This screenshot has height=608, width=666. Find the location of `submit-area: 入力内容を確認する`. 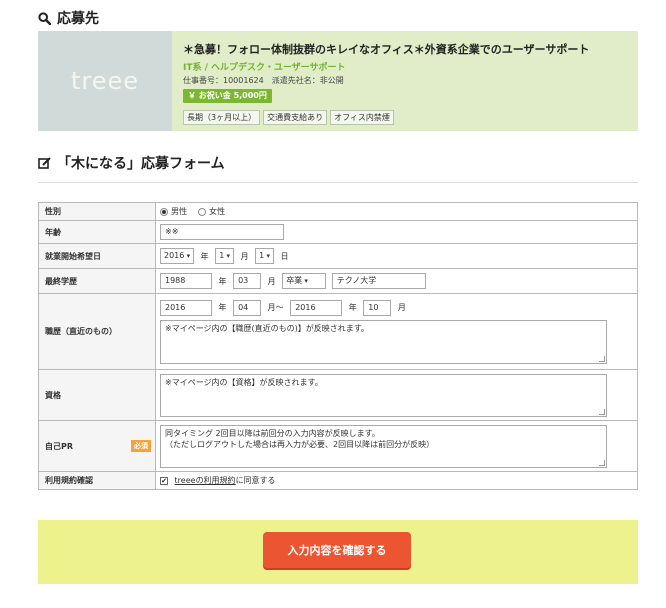

submit-area: 入力内容を確認する is located at coordinates (338, 552).